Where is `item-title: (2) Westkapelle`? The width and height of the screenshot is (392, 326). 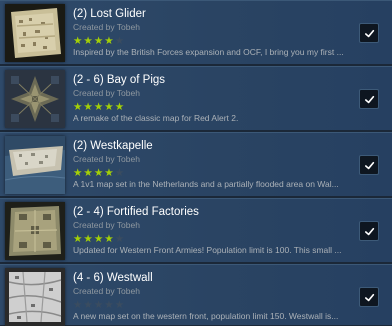 item-title: (2) Westkapelle is located at coordinates (113, 146).